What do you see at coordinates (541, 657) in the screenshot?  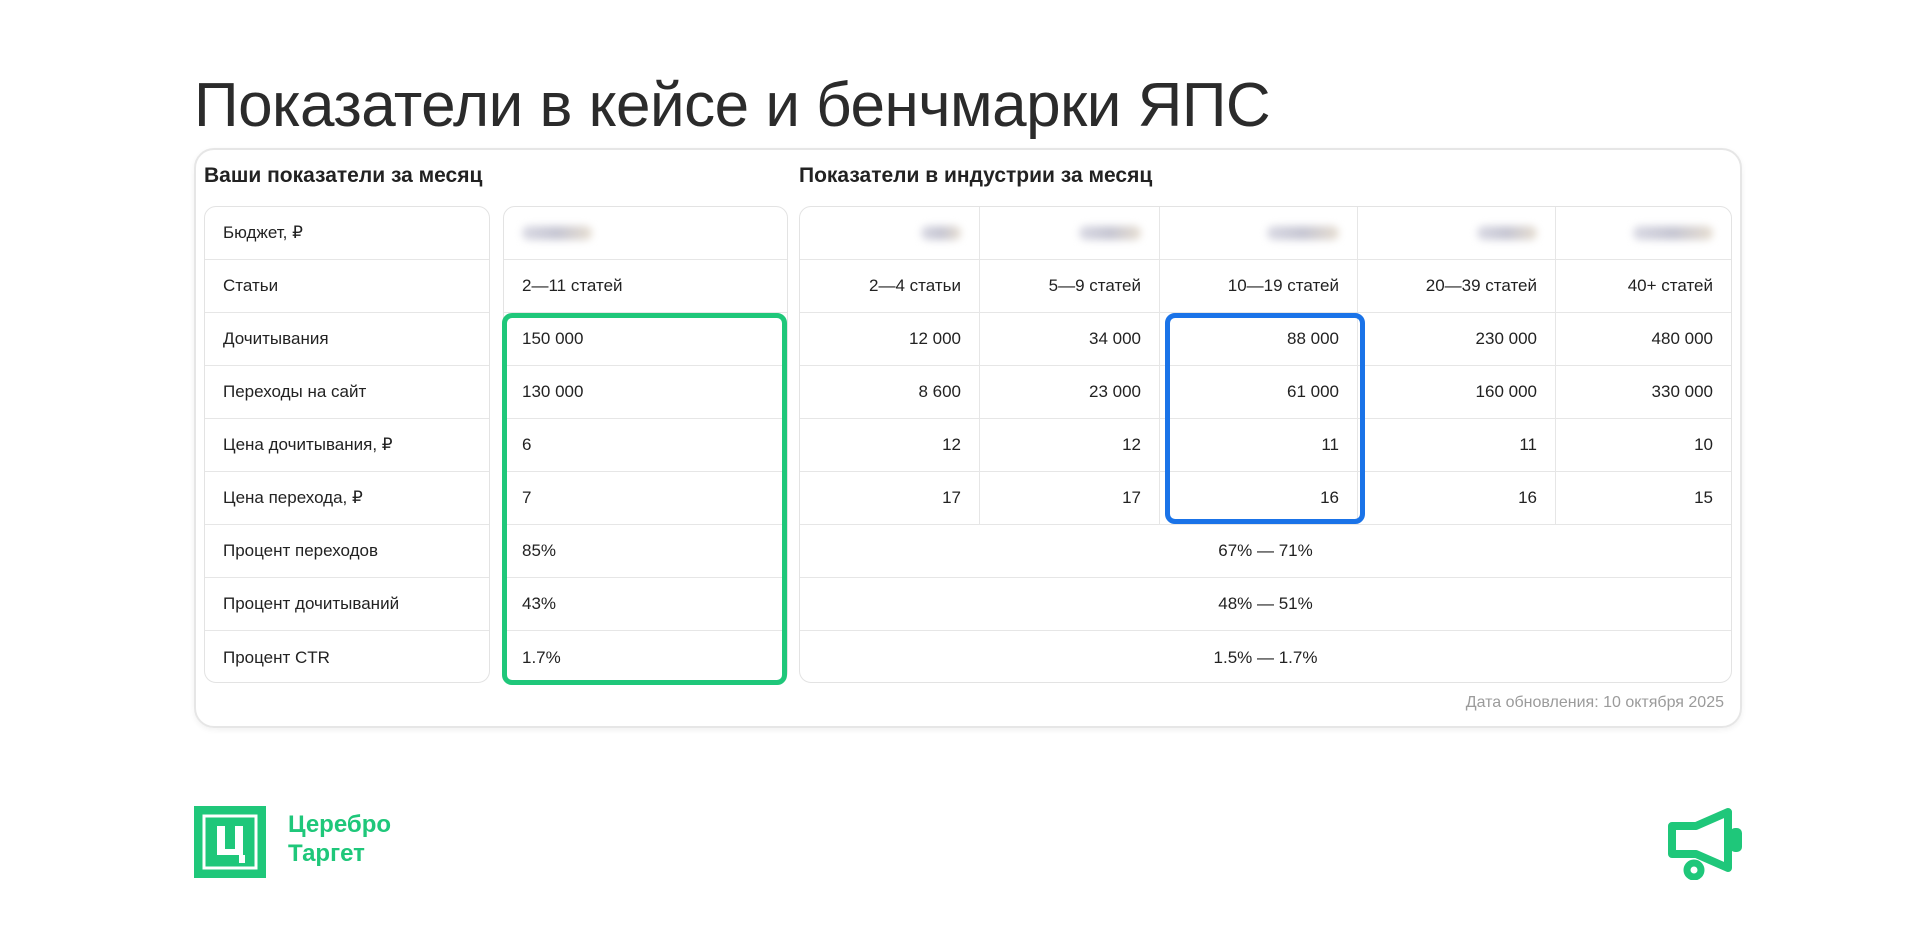 I see `metric-value: 1.7%` at bounding box center [541, 657].